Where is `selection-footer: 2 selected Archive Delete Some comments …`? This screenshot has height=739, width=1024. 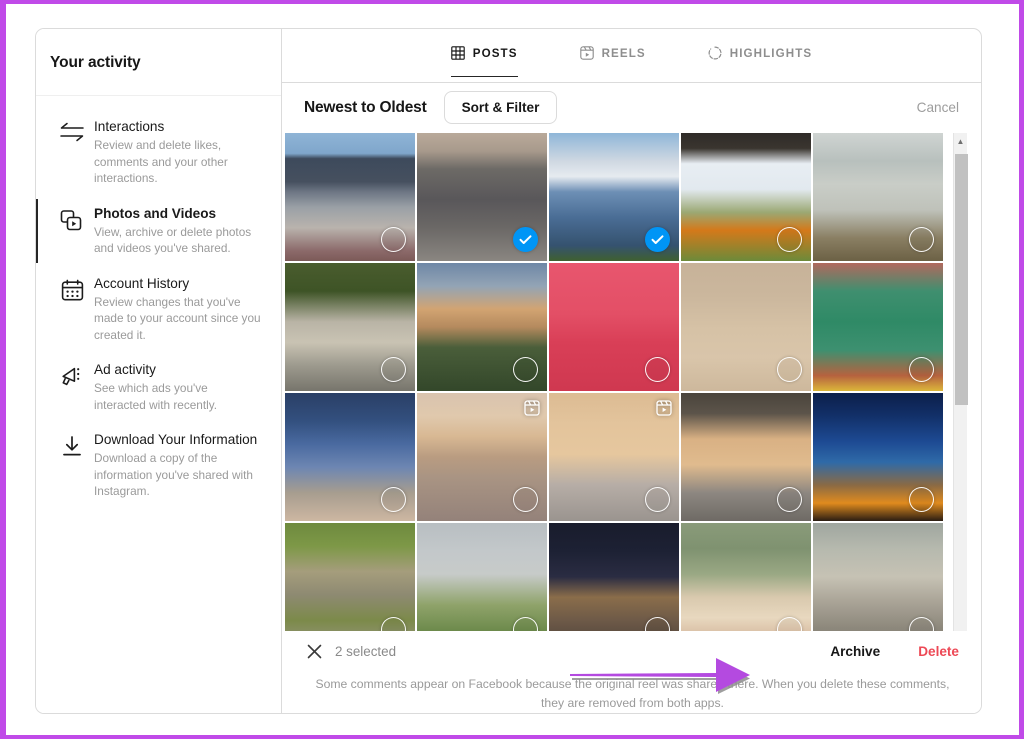 selection-footer: 2 selected Archive Delete Some comments … is located at coordinates (631, 672).